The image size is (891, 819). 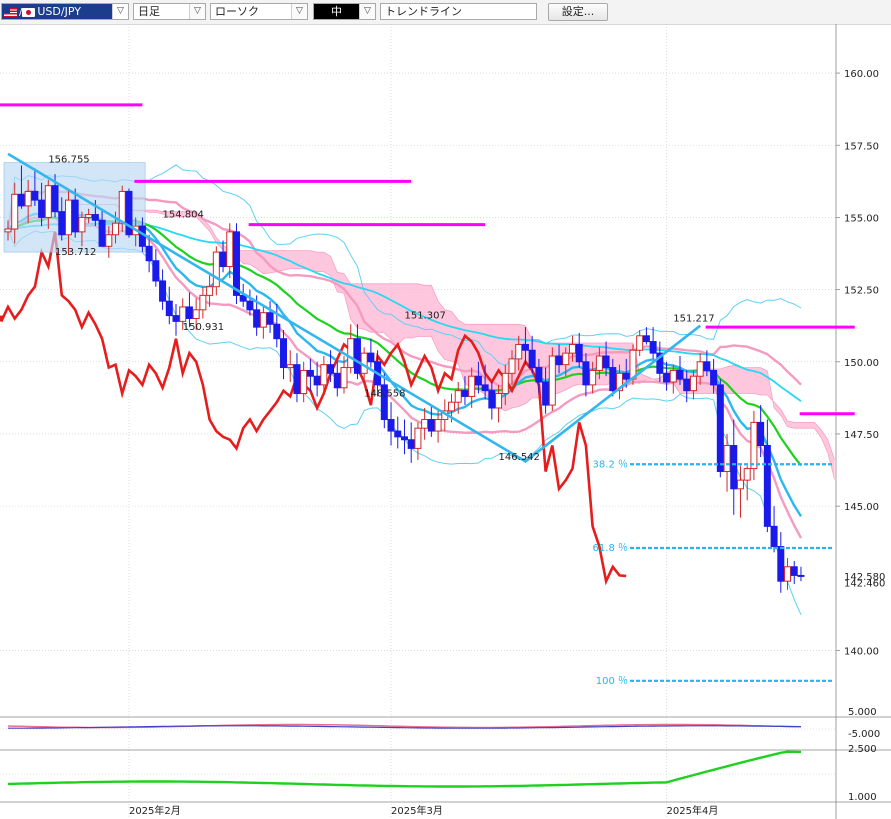 I want to click on currency-pair-select: / USD/JPY ▽, so click(x=65, y=11).